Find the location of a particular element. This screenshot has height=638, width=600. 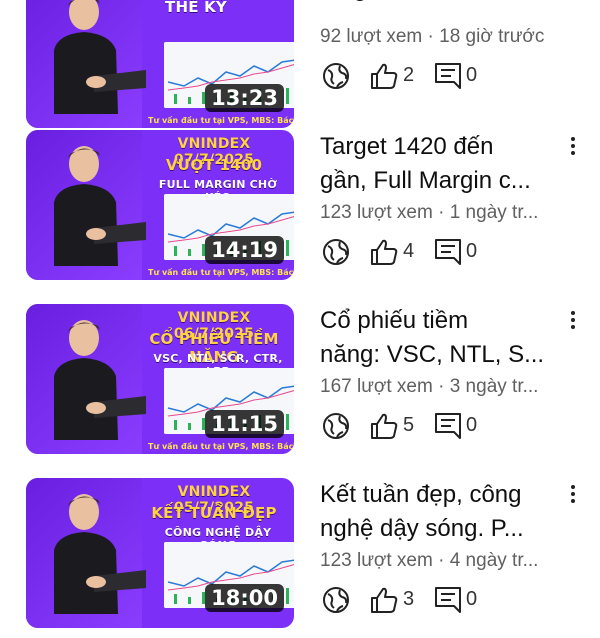

like-count: 2 is located at coordinates (409, 75).